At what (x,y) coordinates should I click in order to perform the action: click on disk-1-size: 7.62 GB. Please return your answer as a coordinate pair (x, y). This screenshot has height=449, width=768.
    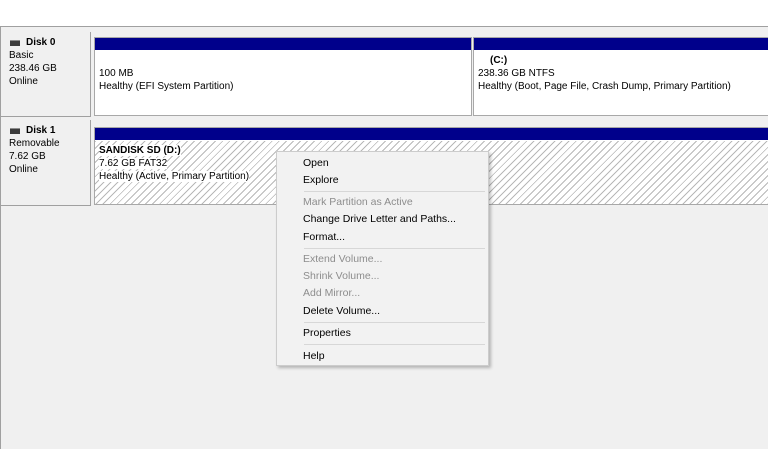
    Looking at the image, I should click on (27, 156).